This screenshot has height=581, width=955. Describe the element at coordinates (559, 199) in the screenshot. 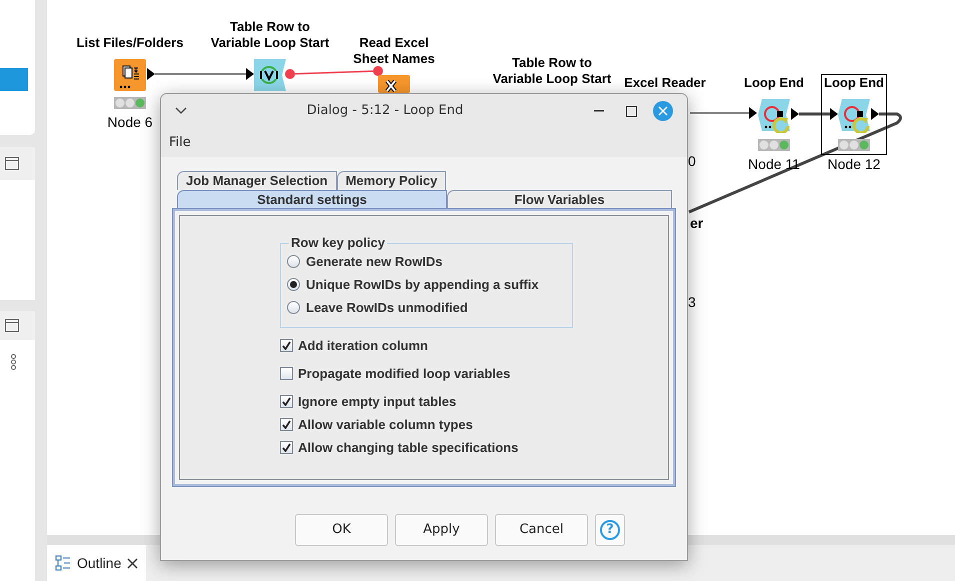

I see `tab: Flow Variables` at that location.